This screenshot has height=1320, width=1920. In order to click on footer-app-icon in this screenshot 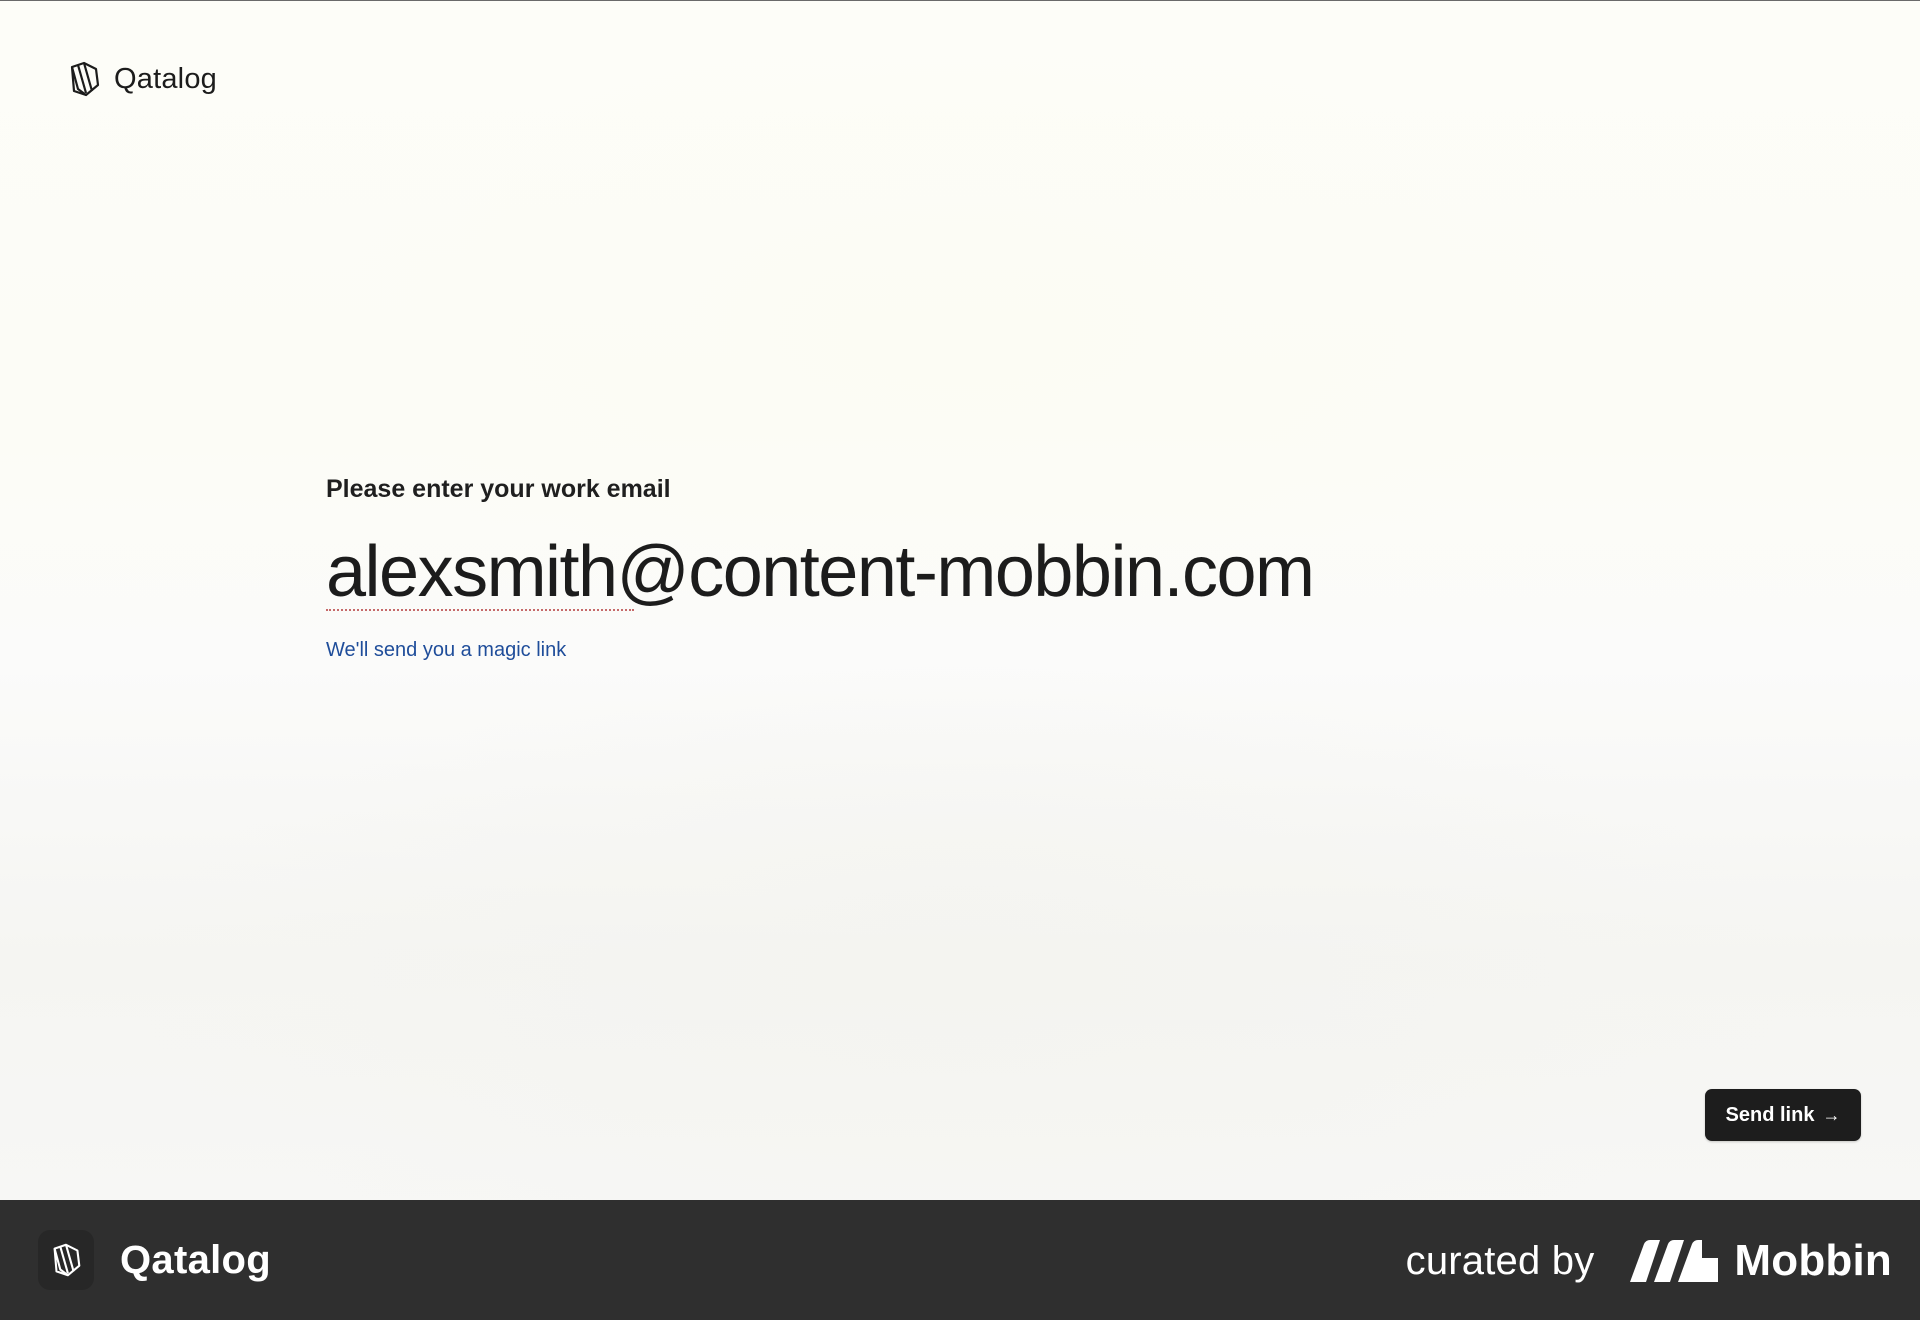, I will do `click(66, 1260)`.